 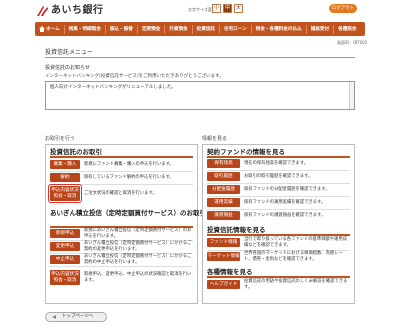 I want to click on bank-name: あいち銀行, so click(x=77, y=10).